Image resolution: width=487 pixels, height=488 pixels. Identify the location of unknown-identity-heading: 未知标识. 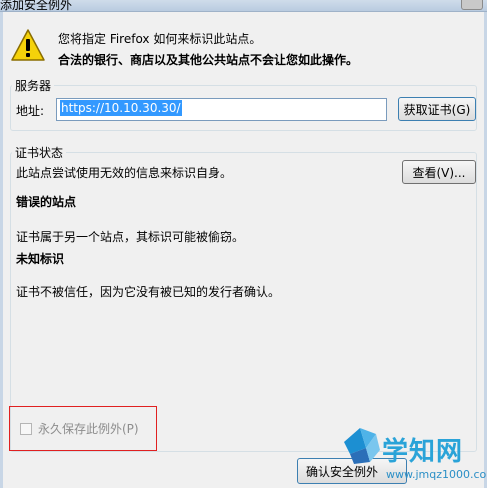
(40, 259).